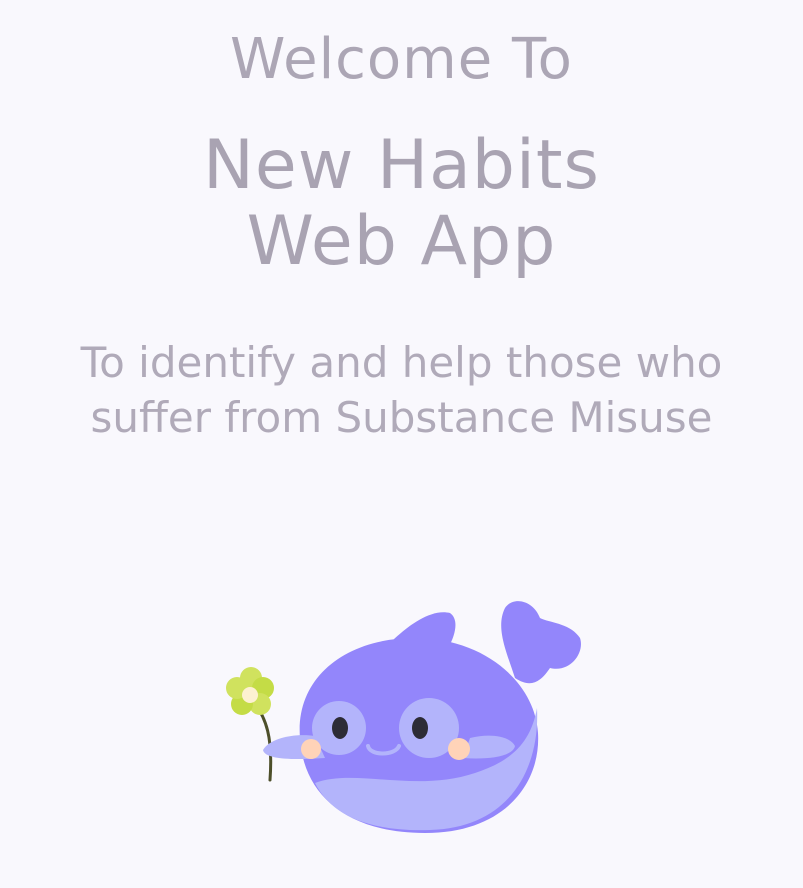 The width and height of the screenshot is (803, 888). I want to click on app-title-line-2: Web App, so click(401, 241).